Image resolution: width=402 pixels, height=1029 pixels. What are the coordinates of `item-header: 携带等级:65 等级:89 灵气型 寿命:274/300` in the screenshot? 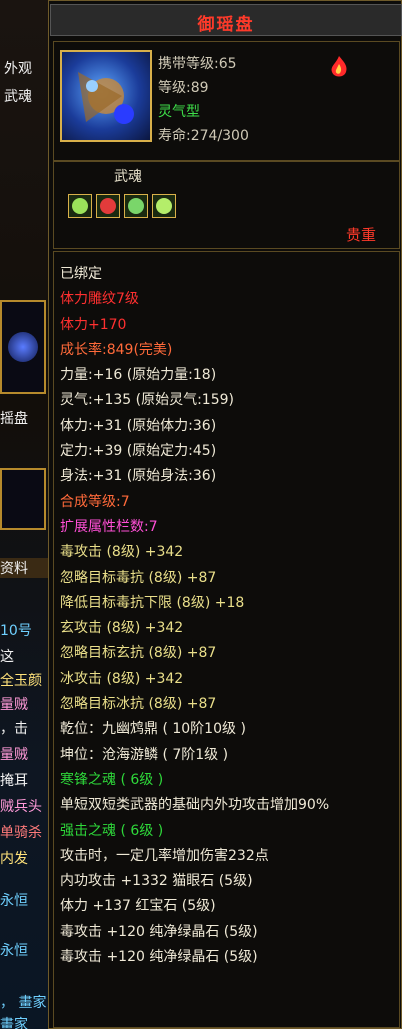 It's located at (226, 101).